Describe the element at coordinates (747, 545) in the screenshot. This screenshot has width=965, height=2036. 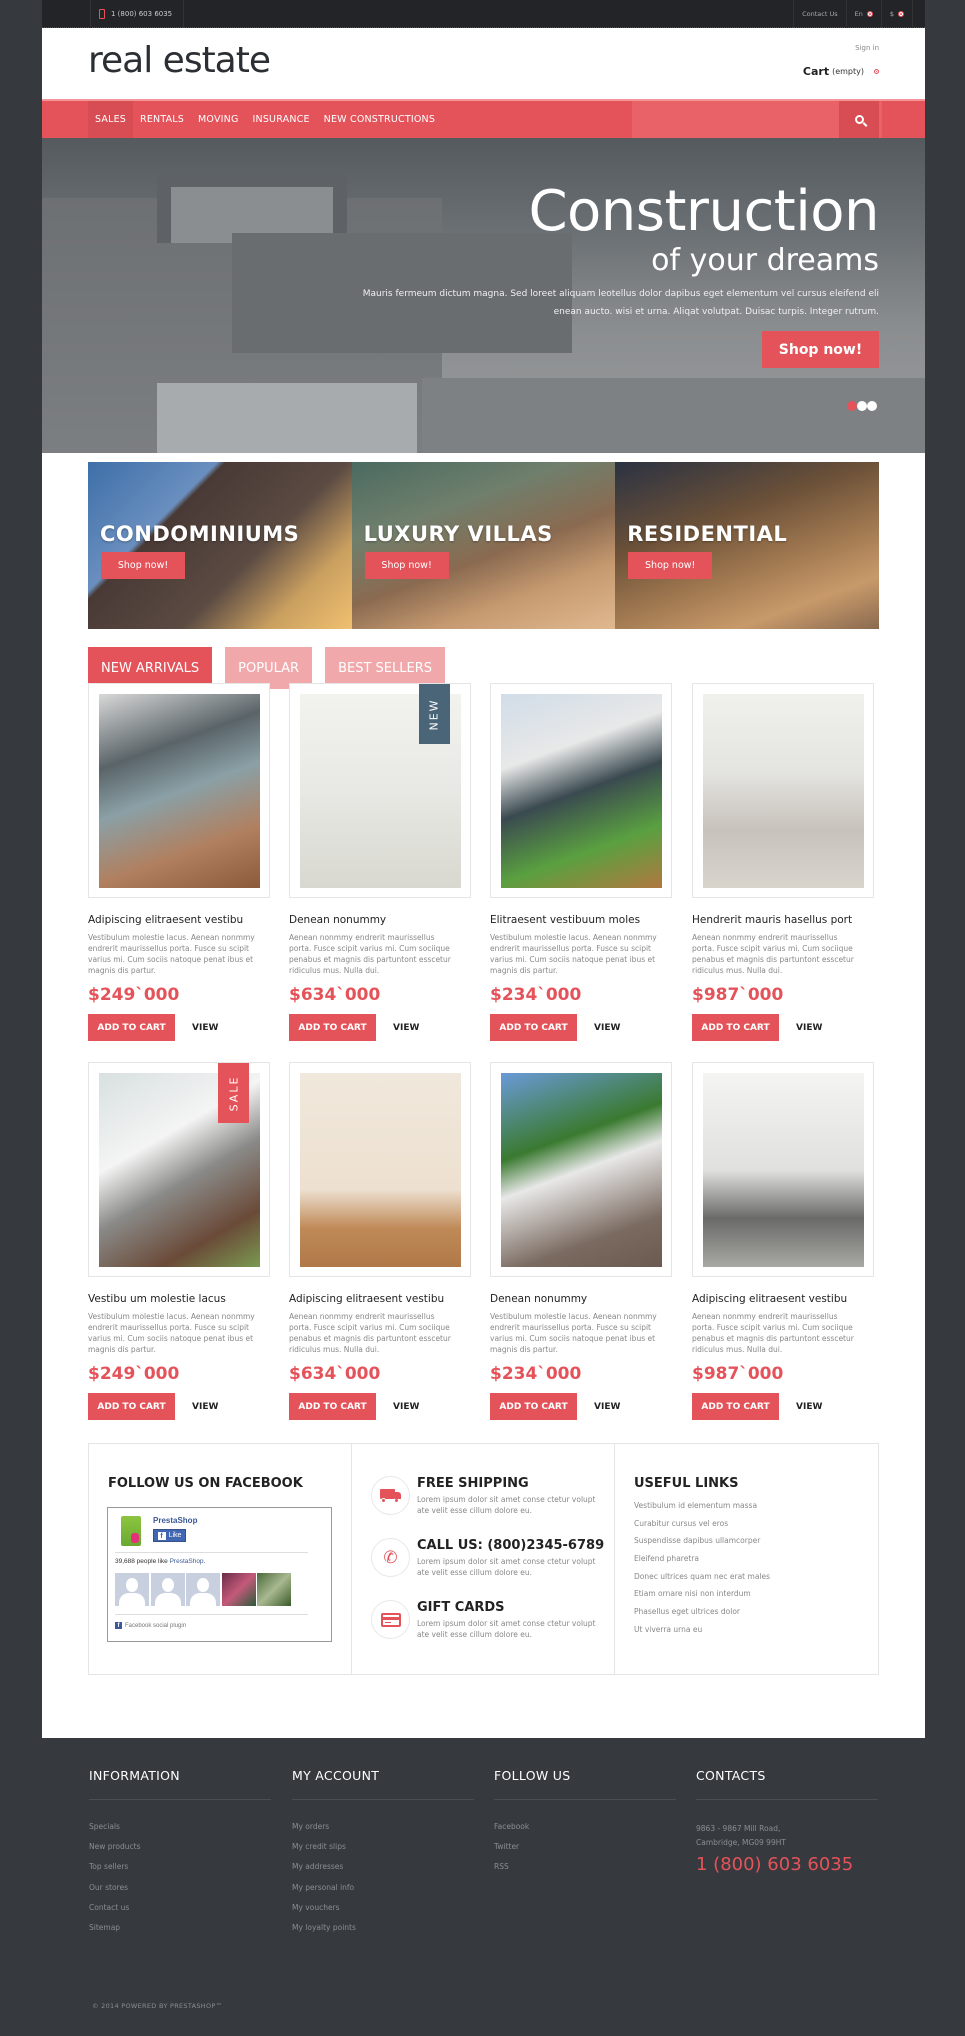
I see `banner-residential: RESIDENTIAL Shop now!` at that location.